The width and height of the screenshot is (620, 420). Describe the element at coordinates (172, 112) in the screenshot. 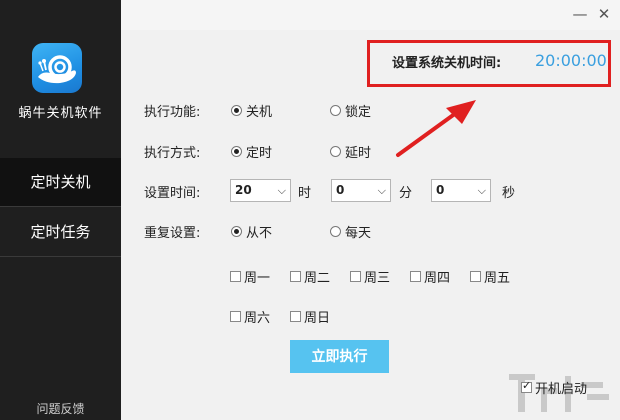

I see `function-label: 执行功能:` at that location.